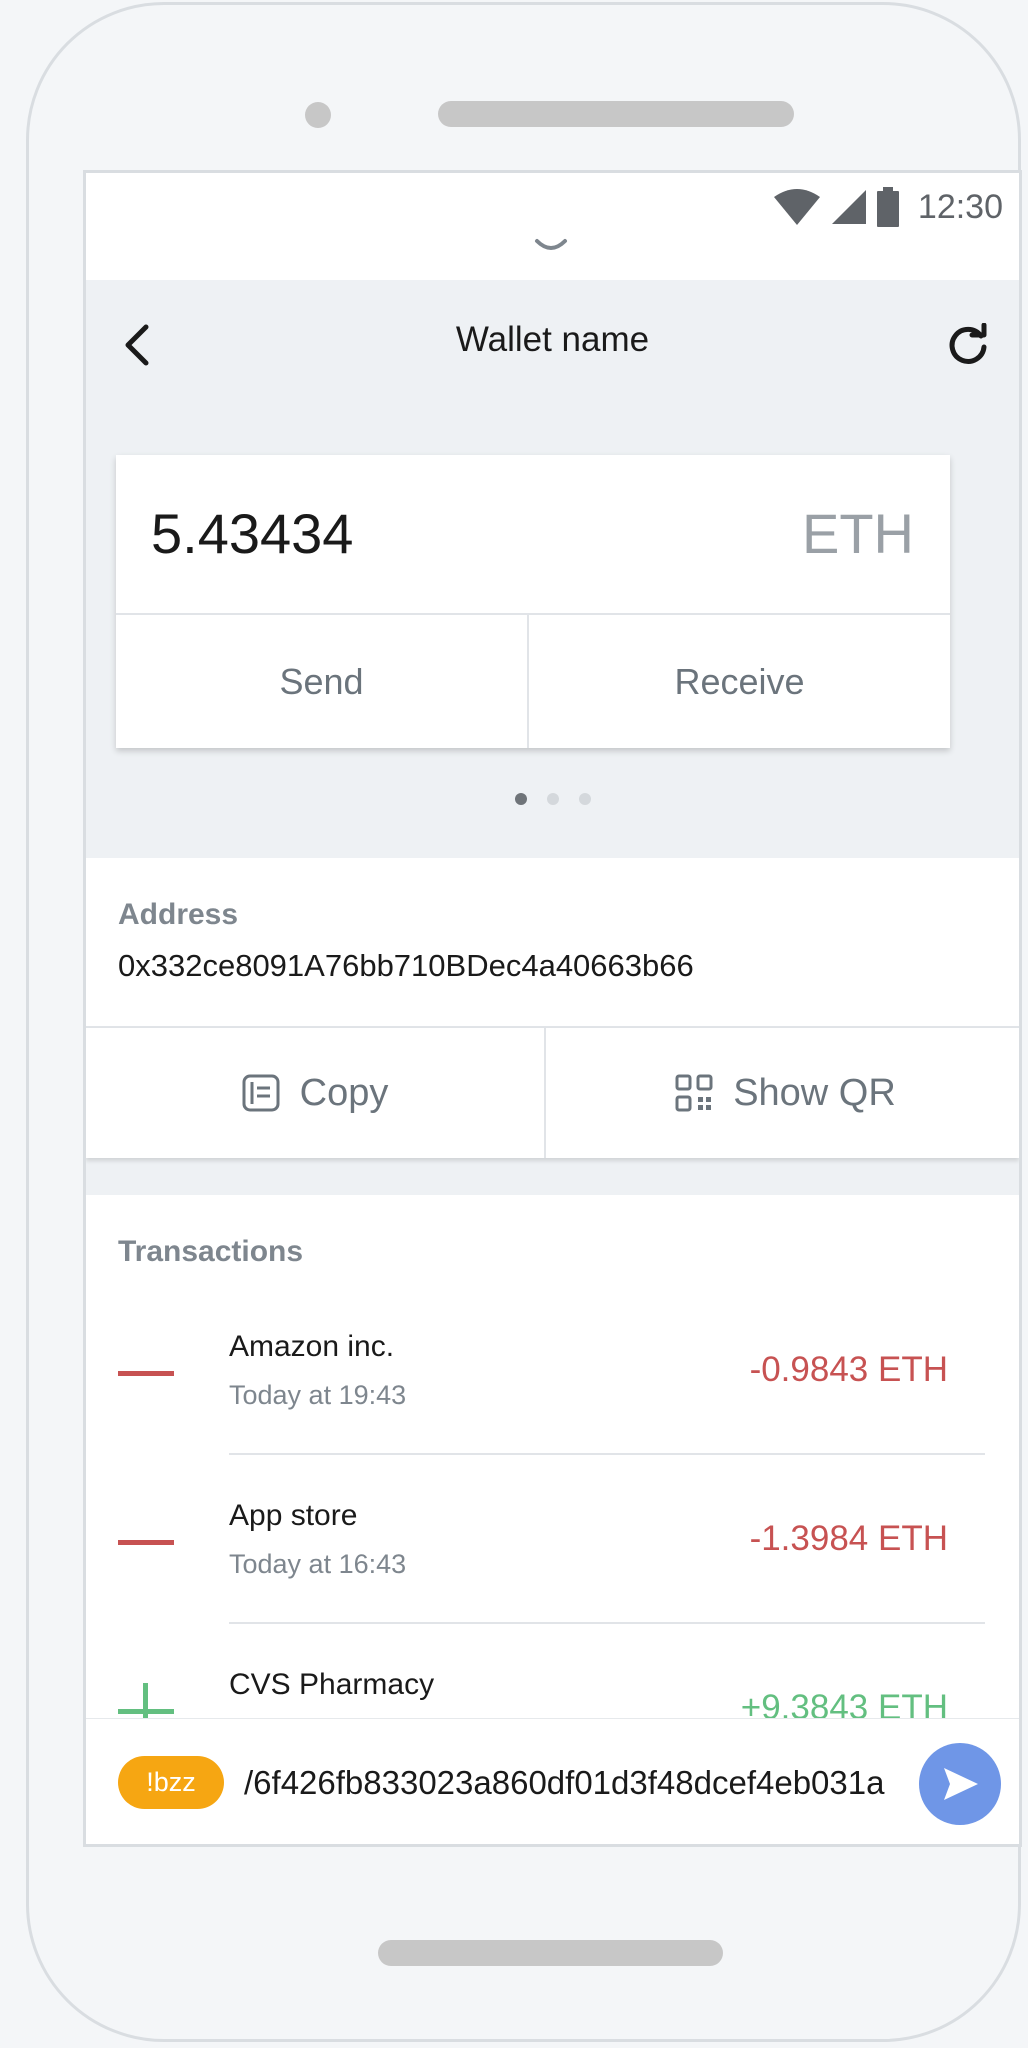 The width and height of the screenshot is (1028, 2048). I want to click on transaction-row: Amazon inc. Today at 19:43 -0.9843 ETH, so click(552, 1404).